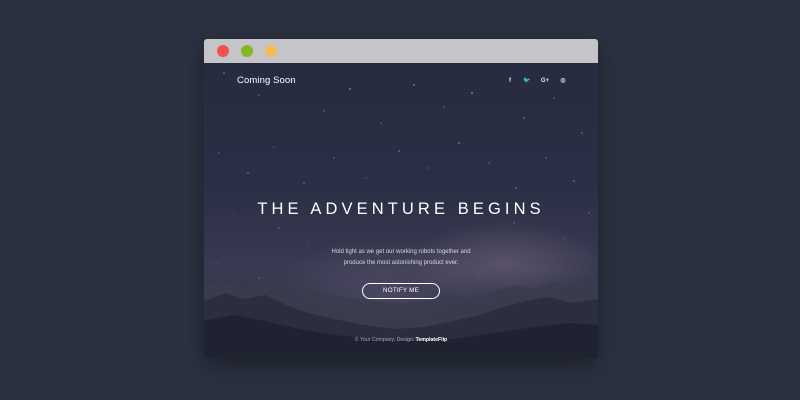  Describe the element at coordinates (545, 81) in the screenshot. I see `google-plus-icon: G+` at that location.